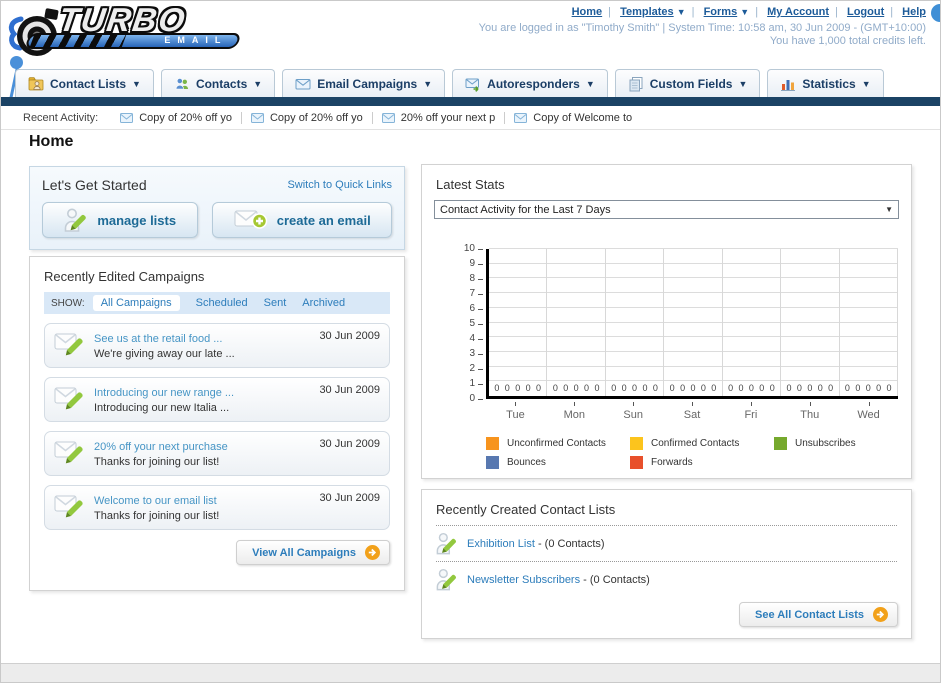 This screenshot has width=941, height=683. What do you see at coordinates (473, 249) in the screenshot?
I see `y-axis-tick-label: 10` at bounding box center [473, 249].